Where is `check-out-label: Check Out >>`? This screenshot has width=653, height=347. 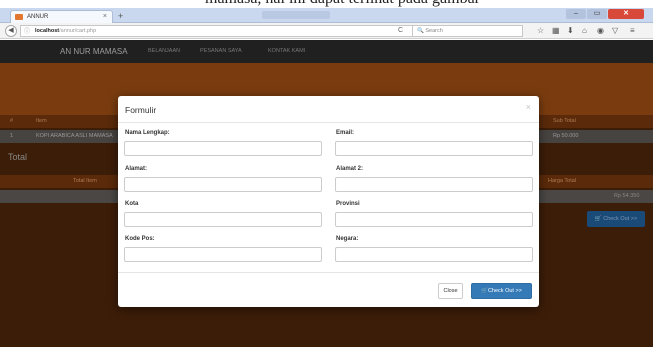 check-out-label: Check Out >> is located at coordinates (504, 291).